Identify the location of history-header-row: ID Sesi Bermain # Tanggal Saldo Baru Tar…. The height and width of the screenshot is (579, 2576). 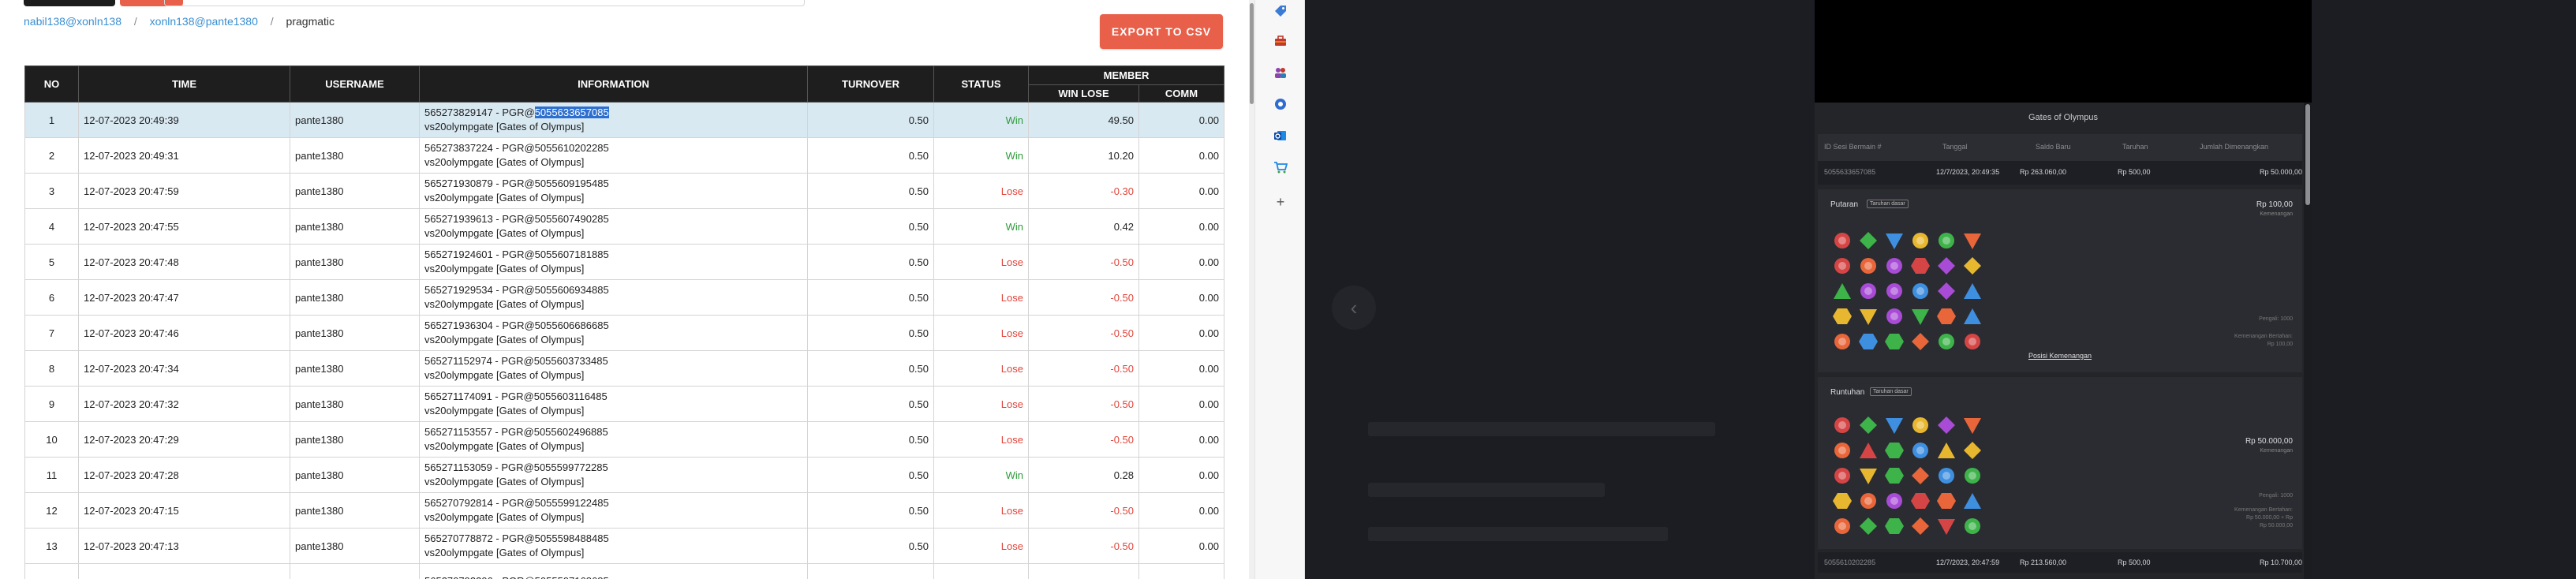
(2060, 147).